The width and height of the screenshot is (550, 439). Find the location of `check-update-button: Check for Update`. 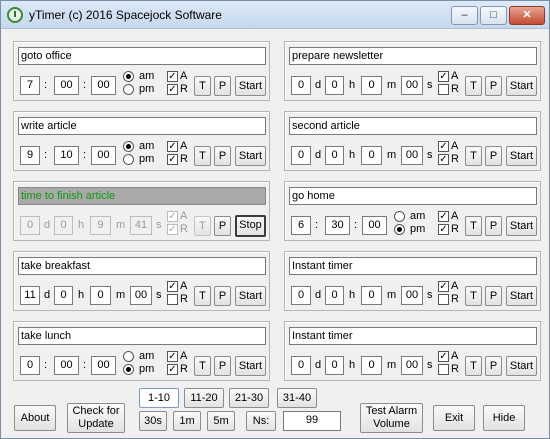

check-update-button: Check for Update is located at coordinates (96, 418).